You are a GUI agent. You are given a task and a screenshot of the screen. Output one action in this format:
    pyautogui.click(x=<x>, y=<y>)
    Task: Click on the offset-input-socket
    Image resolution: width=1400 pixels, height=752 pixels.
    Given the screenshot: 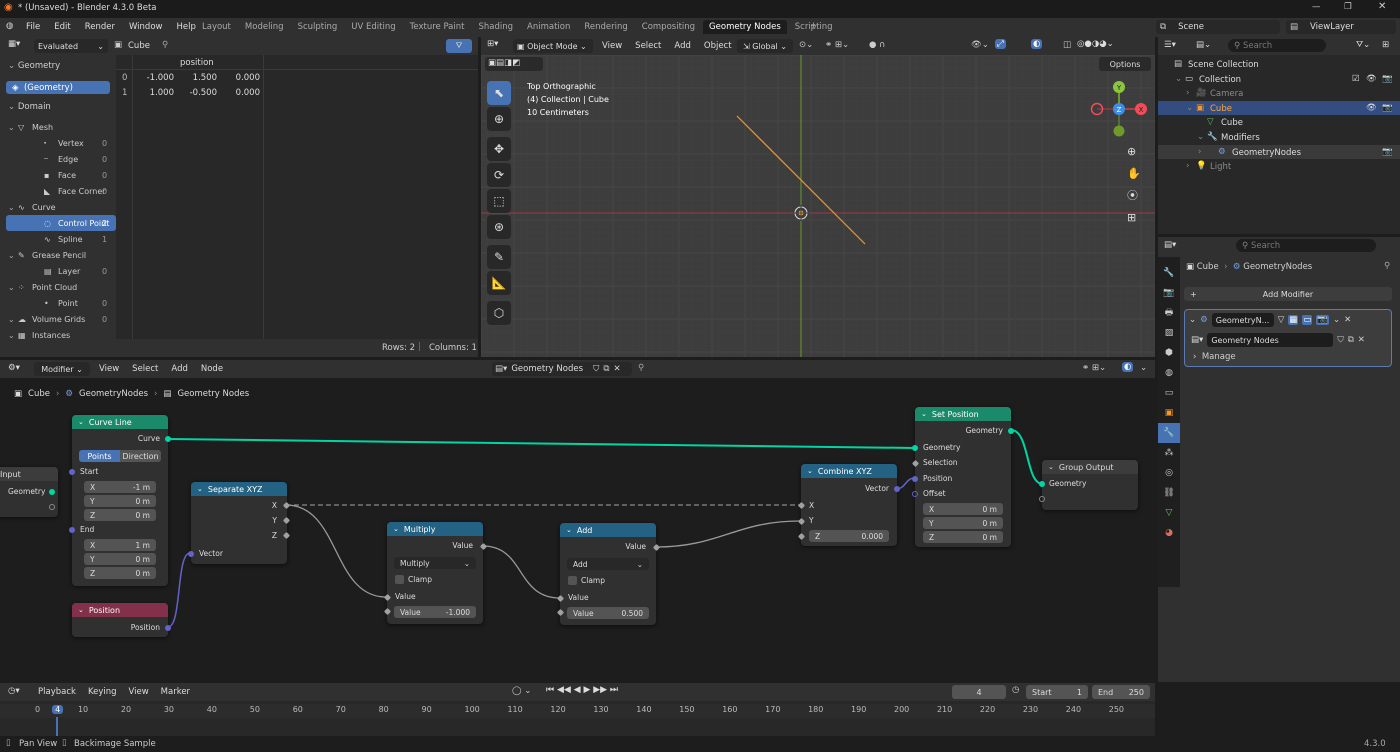 What is the action you would take?
    pyautogui.click(x=915, y=494)
    